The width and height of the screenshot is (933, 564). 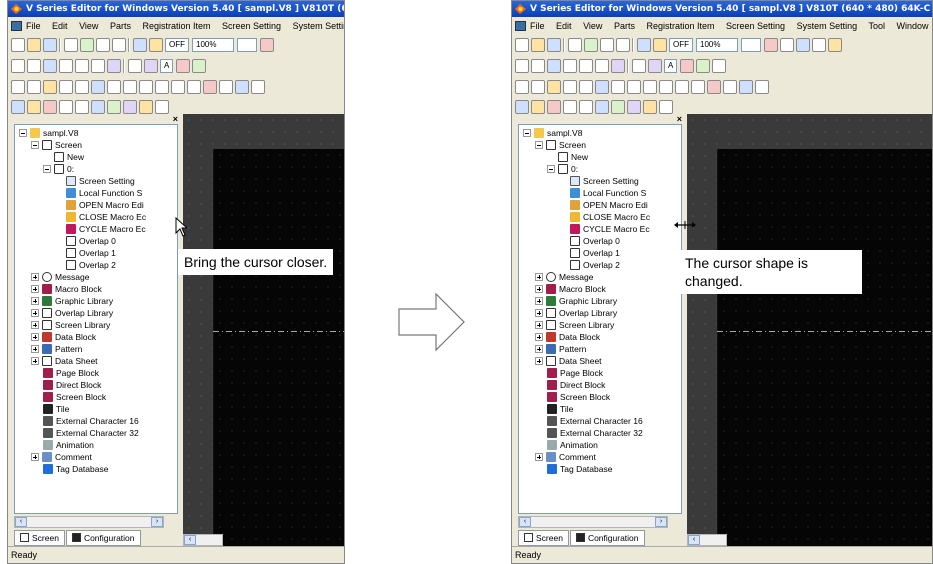 I want to click on tree-item-screen: Screen, so click(x=56, y=145).